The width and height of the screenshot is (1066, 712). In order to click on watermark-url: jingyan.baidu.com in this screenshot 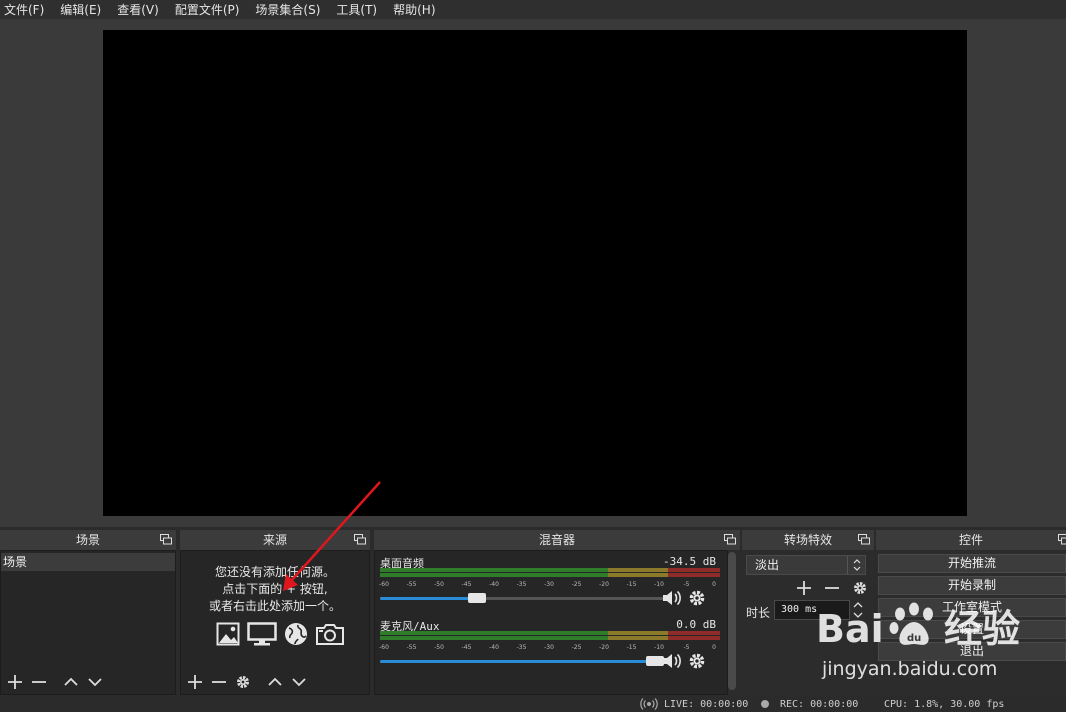, I will do `click(910, 669)`.